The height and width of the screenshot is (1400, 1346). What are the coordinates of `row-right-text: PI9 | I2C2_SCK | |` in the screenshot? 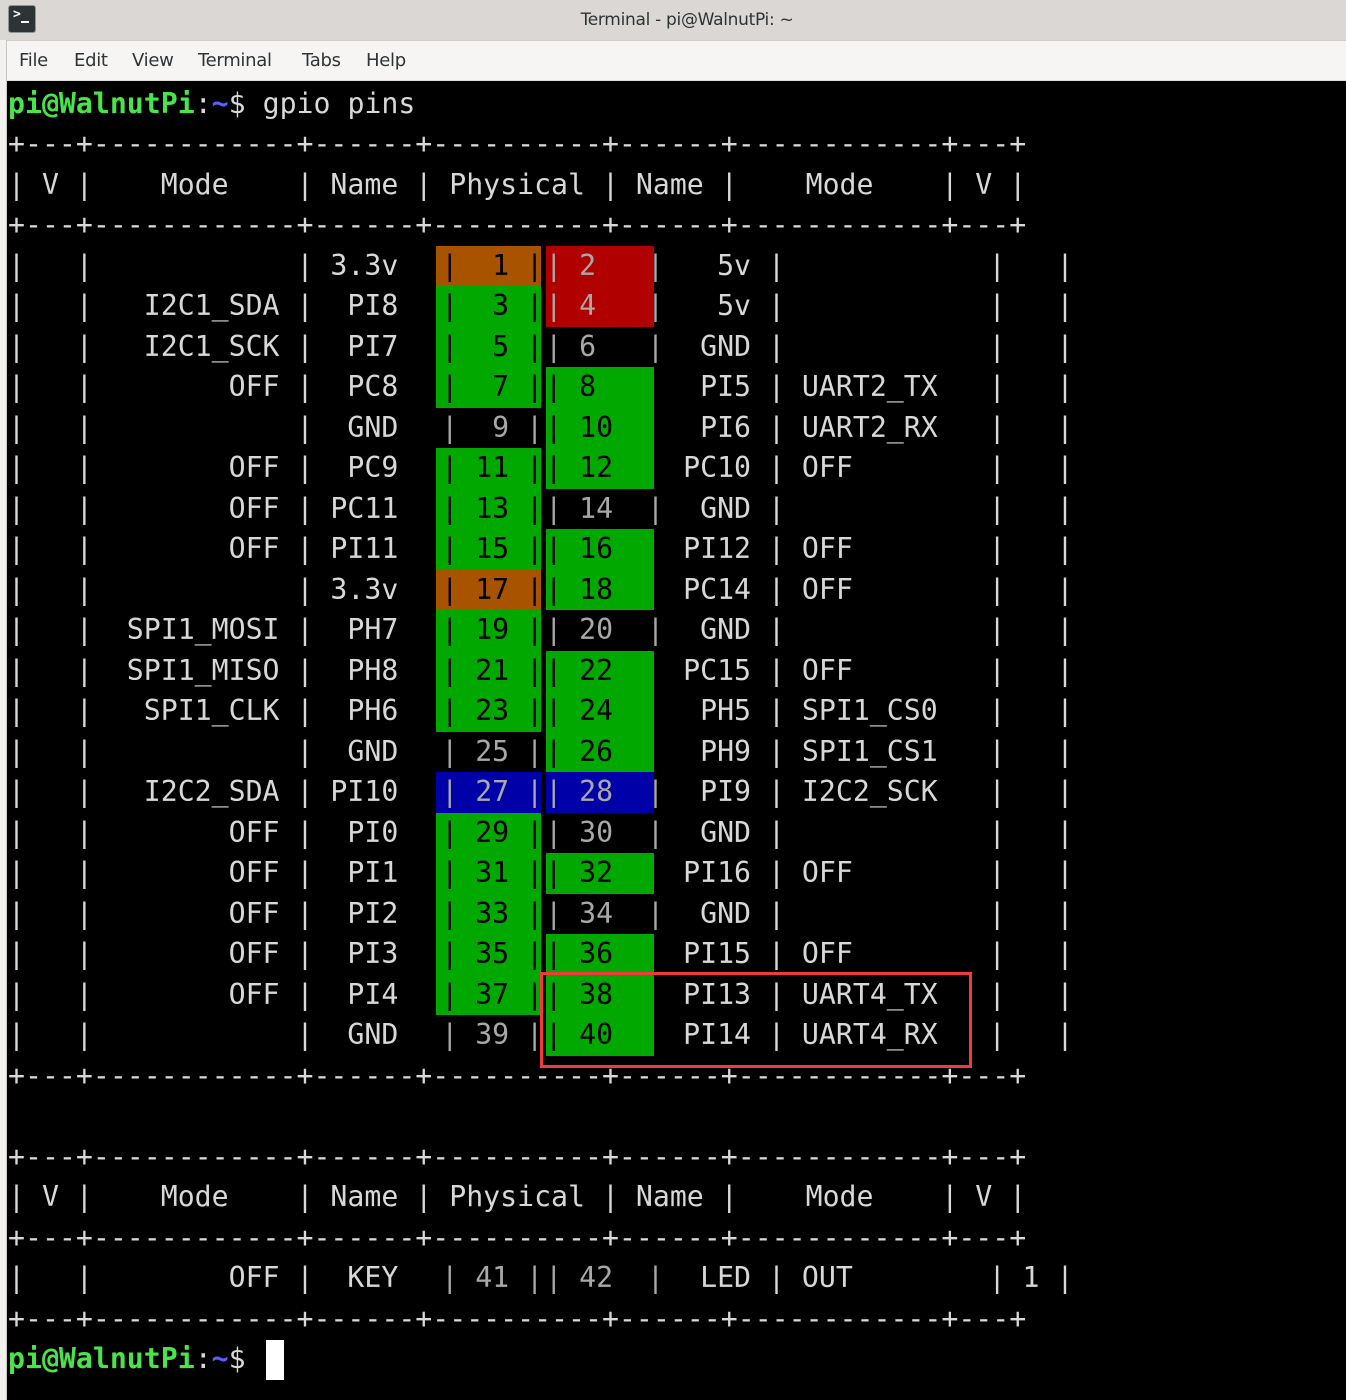 It's located at (861, 791).